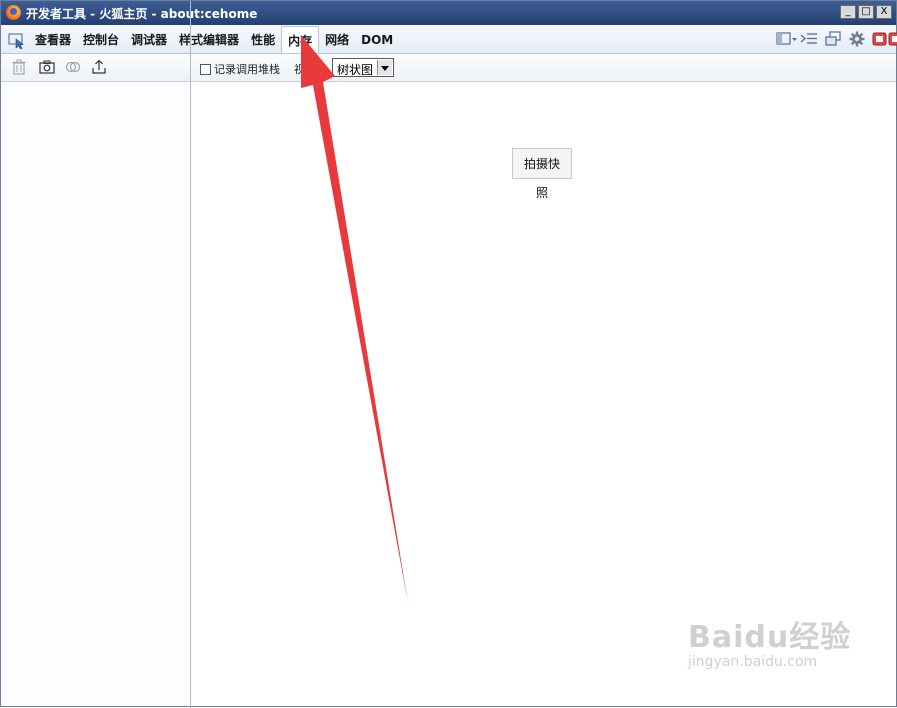 This screenshot has width=897, height=708. Describe the element at coordinates (300, 39) in the screenshot. I see `tab-memory: 内存` at that location.